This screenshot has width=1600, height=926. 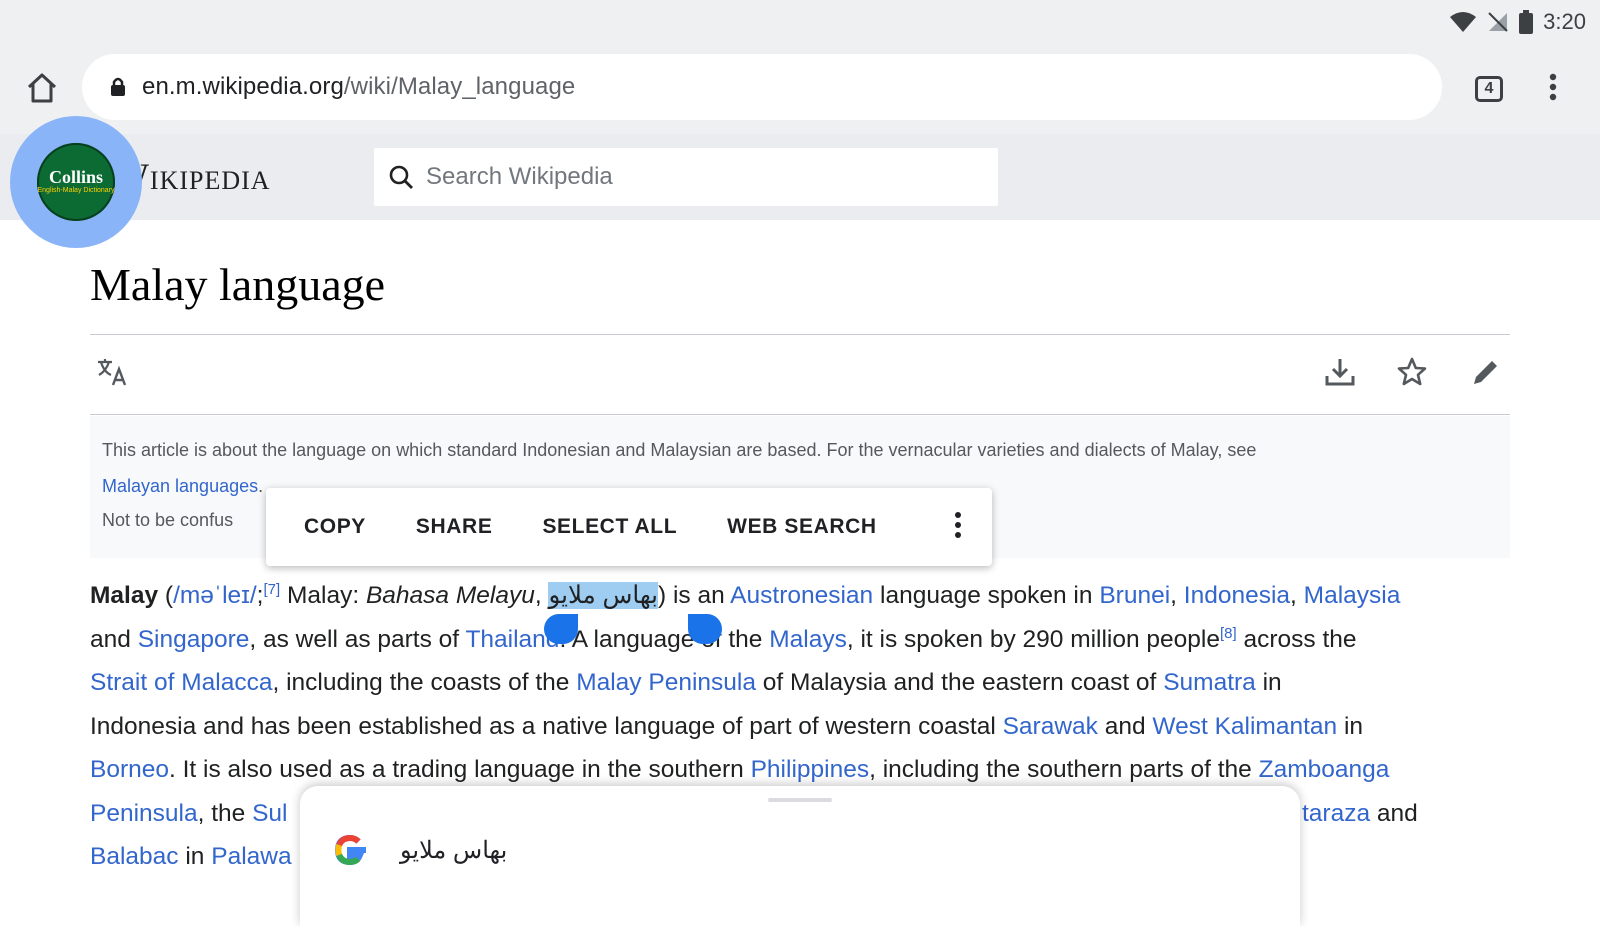 What do you see at coordinates (323, 595) in the screenshot?
I see `text-run: Malay:` at bounding box center [323, 595].